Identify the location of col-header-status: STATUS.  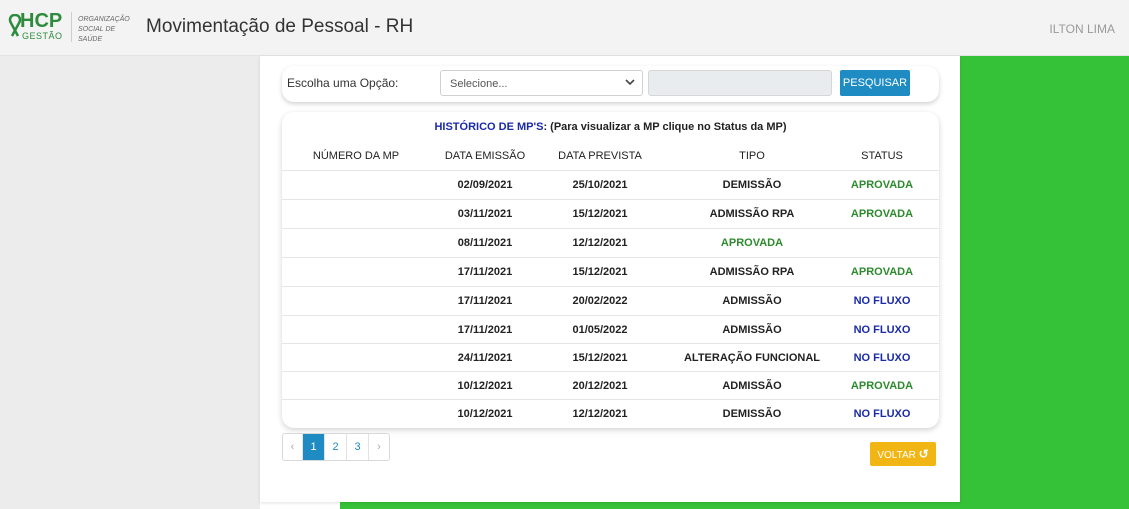
(882, 156).